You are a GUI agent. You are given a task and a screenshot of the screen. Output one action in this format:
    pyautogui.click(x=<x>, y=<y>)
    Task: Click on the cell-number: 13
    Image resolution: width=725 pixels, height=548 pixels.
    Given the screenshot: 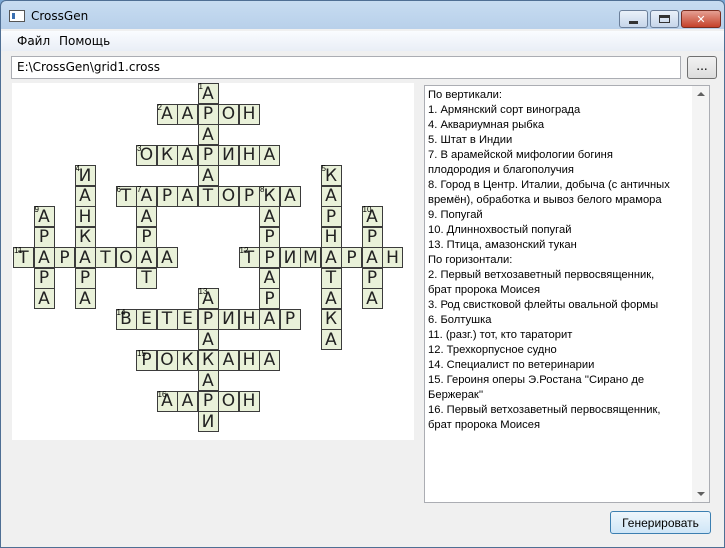 What is the action you would take?
    pyautogui.click(x=203, y=291)
    